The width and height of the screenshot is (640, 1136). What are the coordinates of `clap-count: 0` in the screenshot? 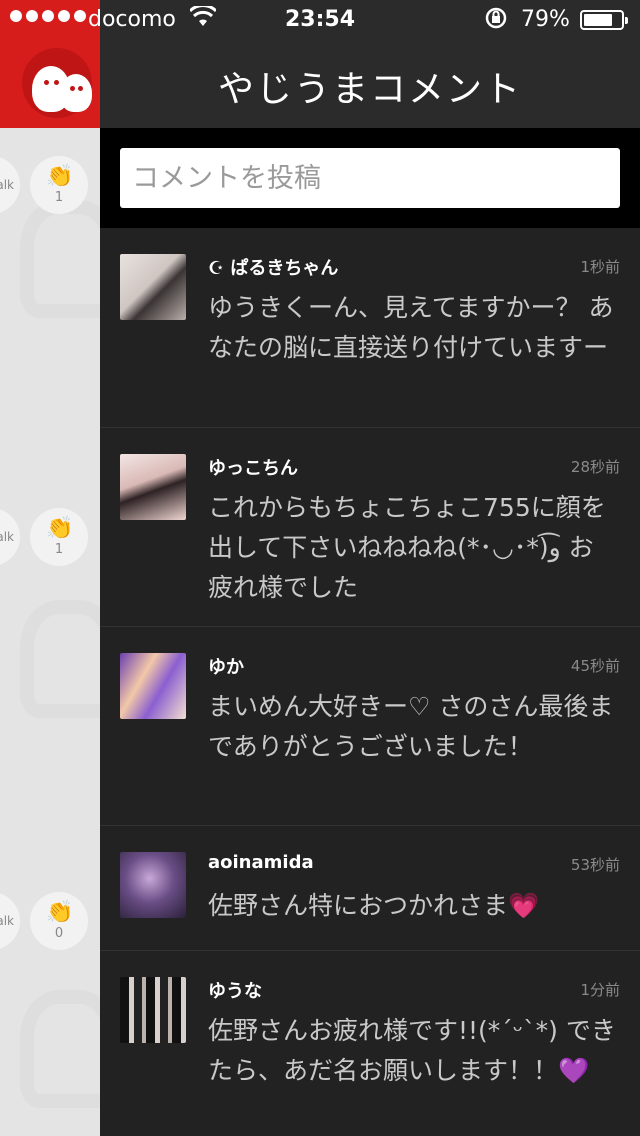 It's located at (59, 933).